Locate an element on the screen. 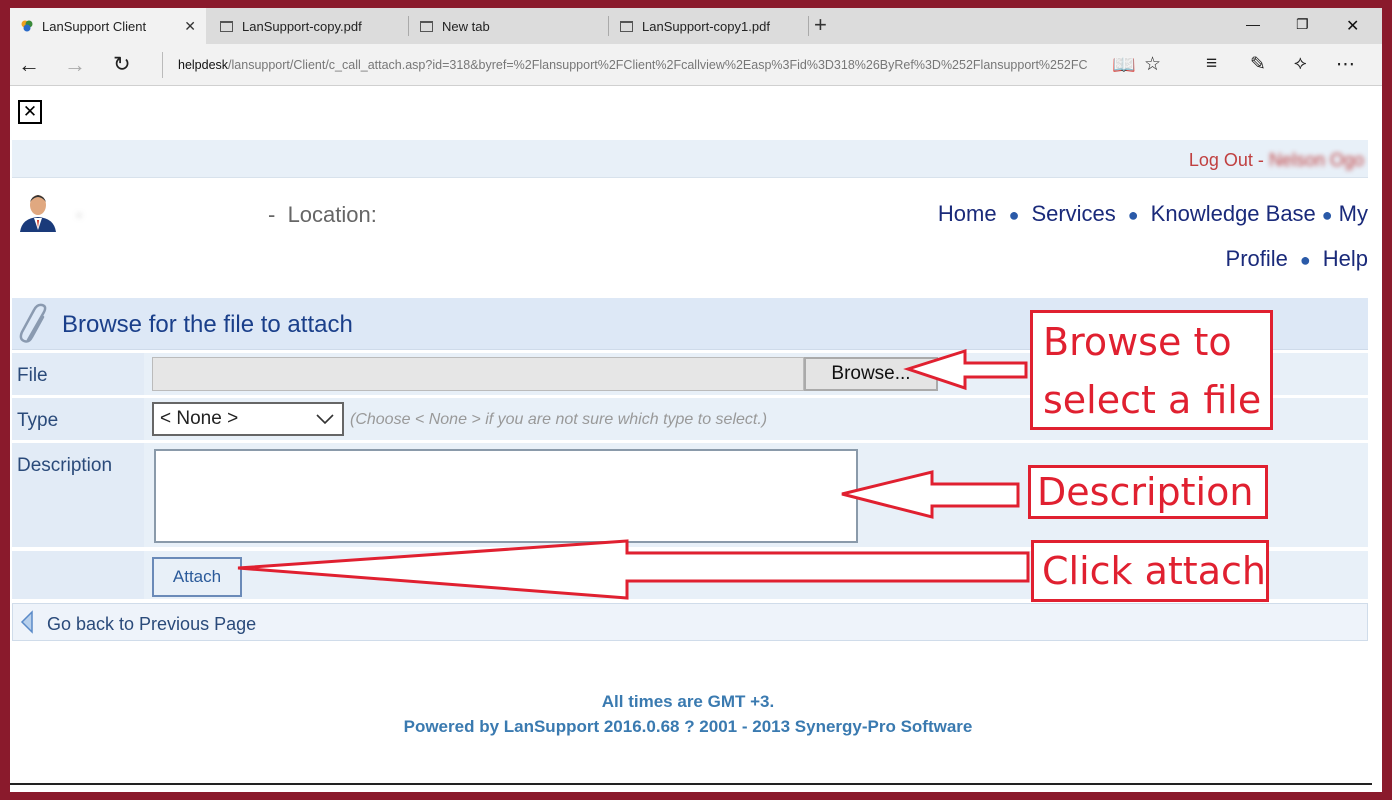 The width and height of the screenshot is (1392, 800). description-textarea is located at coordinates (506, 496).